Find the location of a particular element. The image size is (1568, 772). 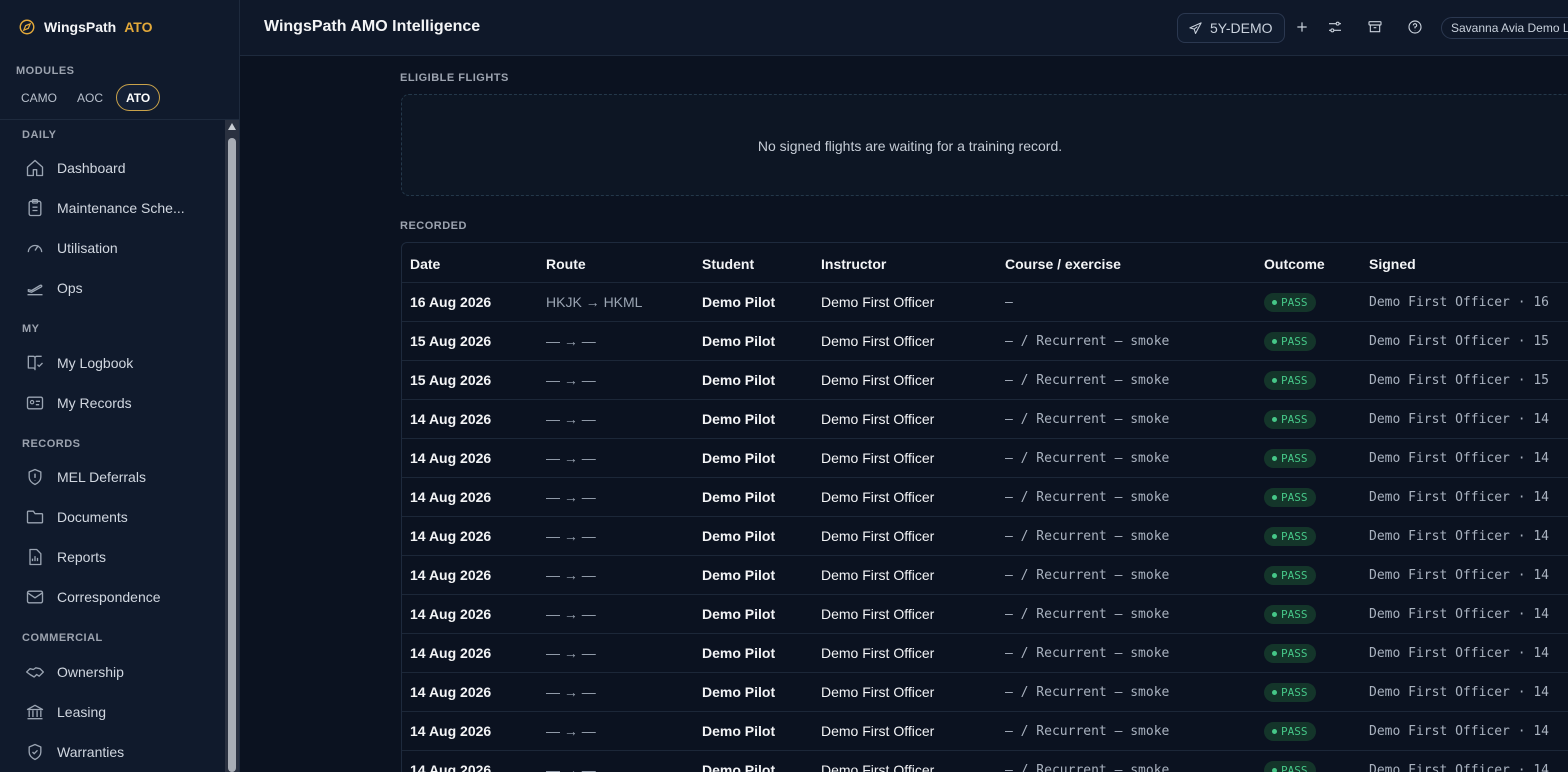

sidebar-item-my-records: My Records is located at coordinates (116, 403).